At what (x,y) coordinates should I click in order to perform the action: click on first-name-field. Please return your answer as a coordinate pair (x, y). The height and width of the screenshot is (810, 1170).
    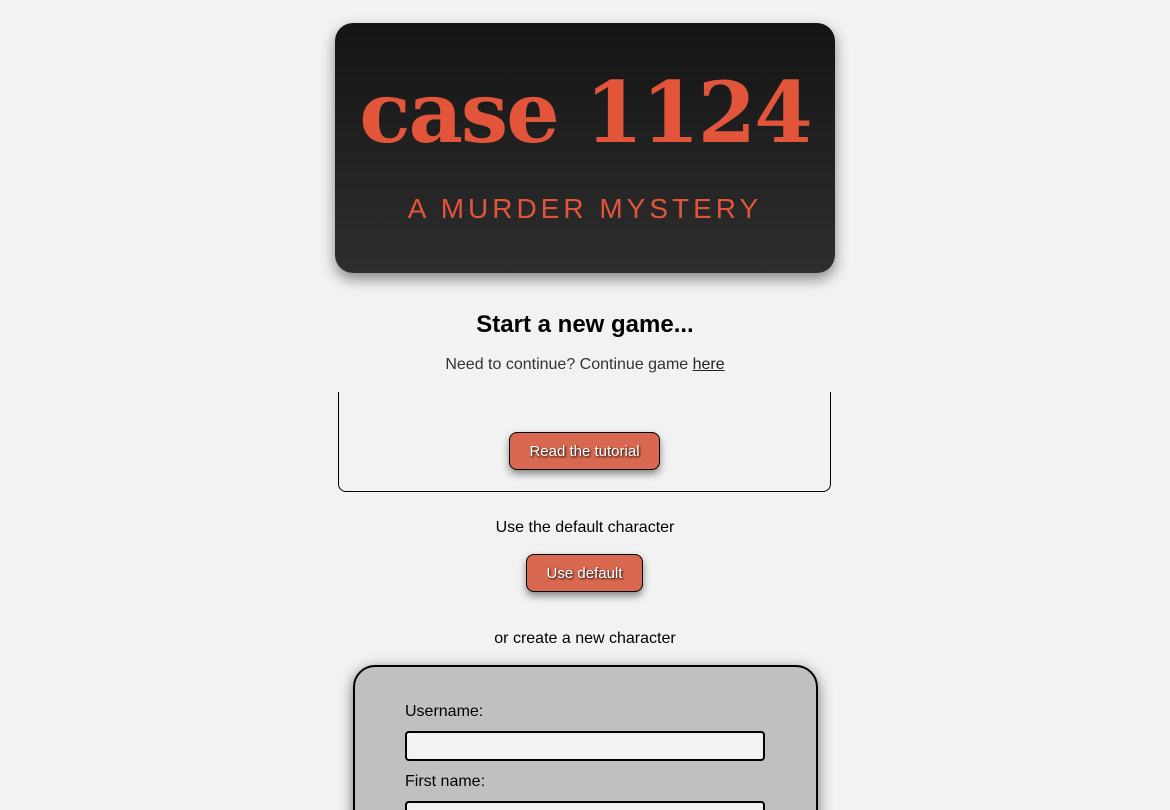
    Looking at the image, I should click on (585, 805).